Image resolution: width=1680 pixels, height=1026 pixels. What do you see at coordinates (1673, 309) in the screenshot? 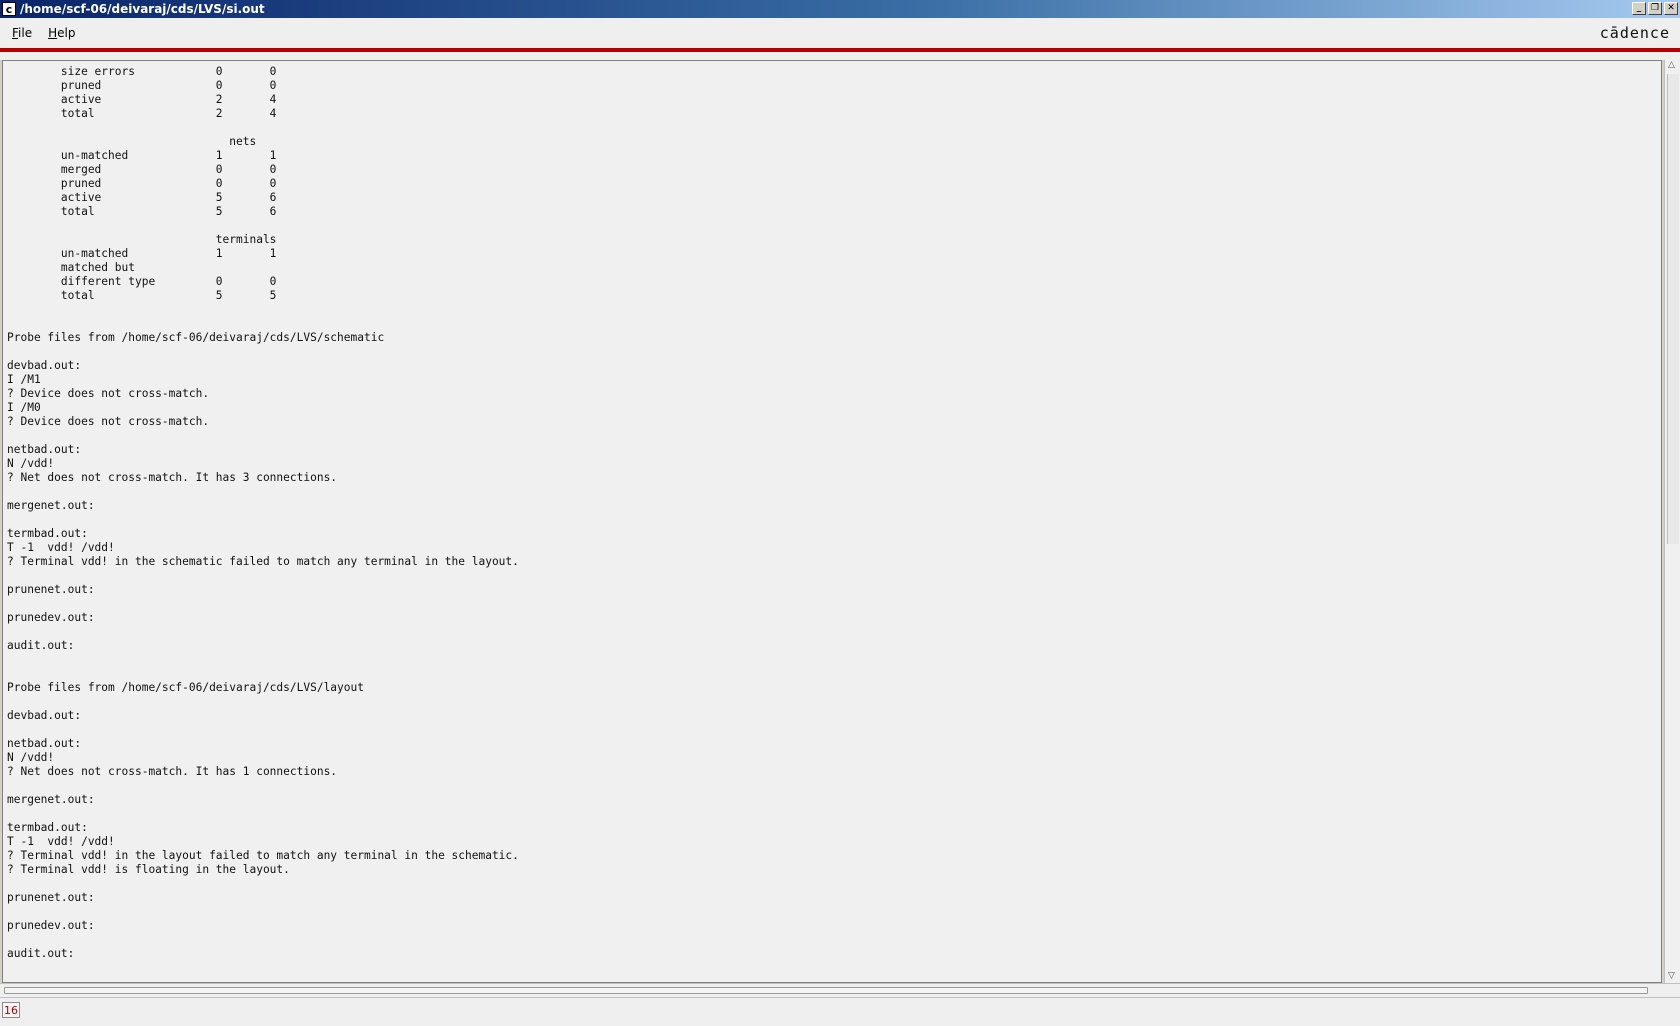
I see `vertical-scroll-thumb` at bounding box center [1673, 309].